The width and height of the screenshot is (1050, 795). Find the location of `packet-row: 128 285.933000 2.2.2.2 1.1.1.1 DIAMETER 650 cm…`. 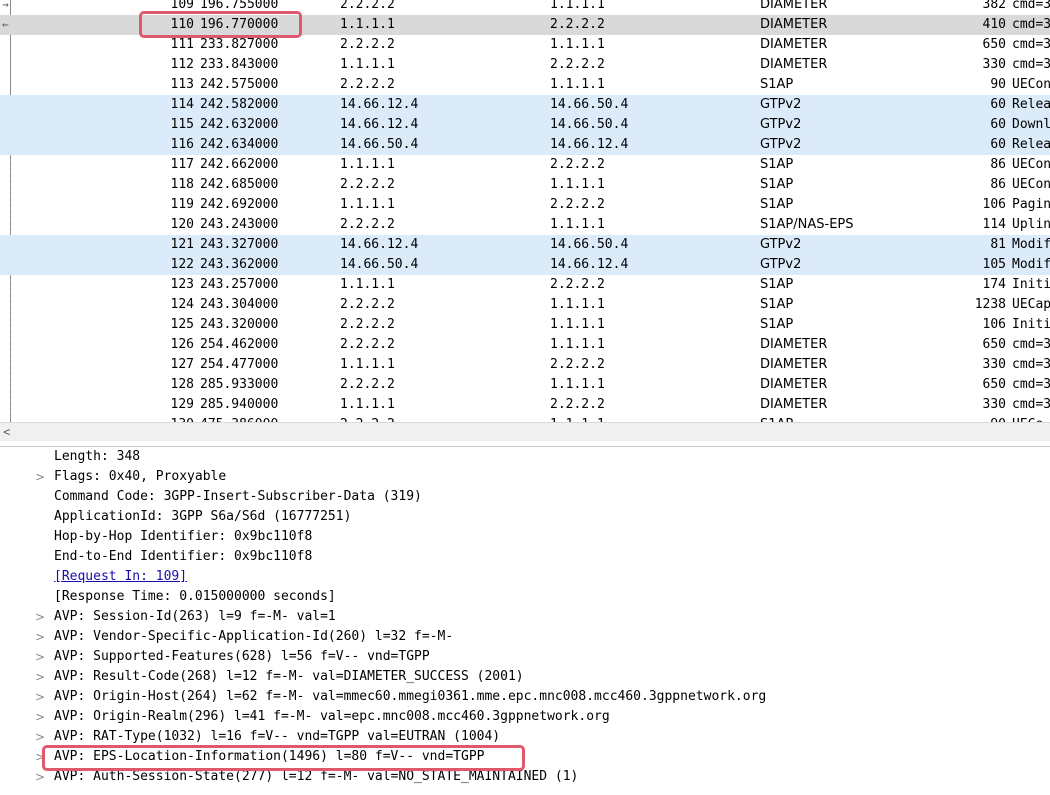

packet-row: 128 285.933000 2.2.2.2 1.1.1.1 DIAMETER 650 cm… is located at coordinates (525, 385).